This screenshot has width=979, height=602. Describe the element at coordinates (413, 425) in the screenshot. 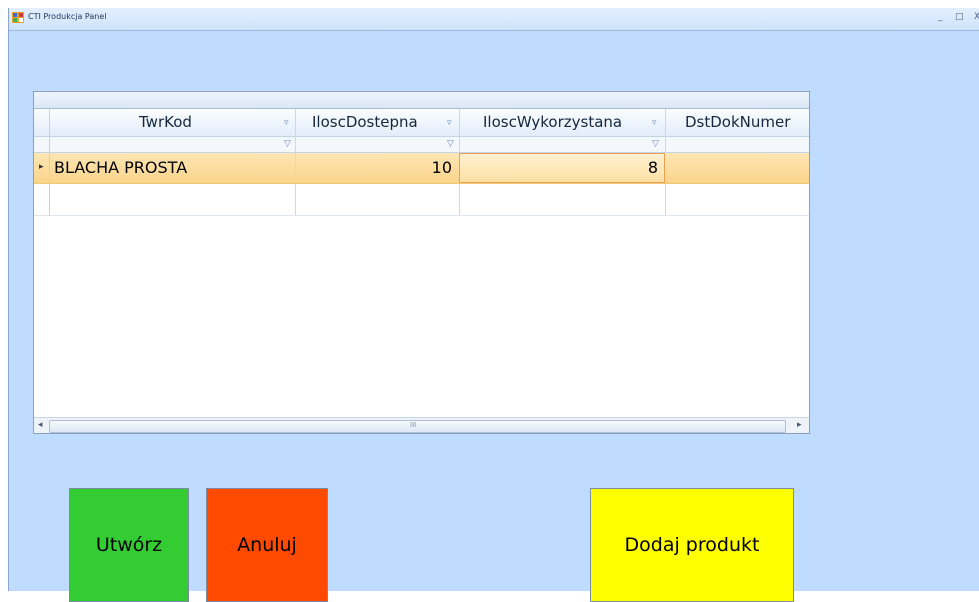

I see `scroll-grip-icon: III` at that location.